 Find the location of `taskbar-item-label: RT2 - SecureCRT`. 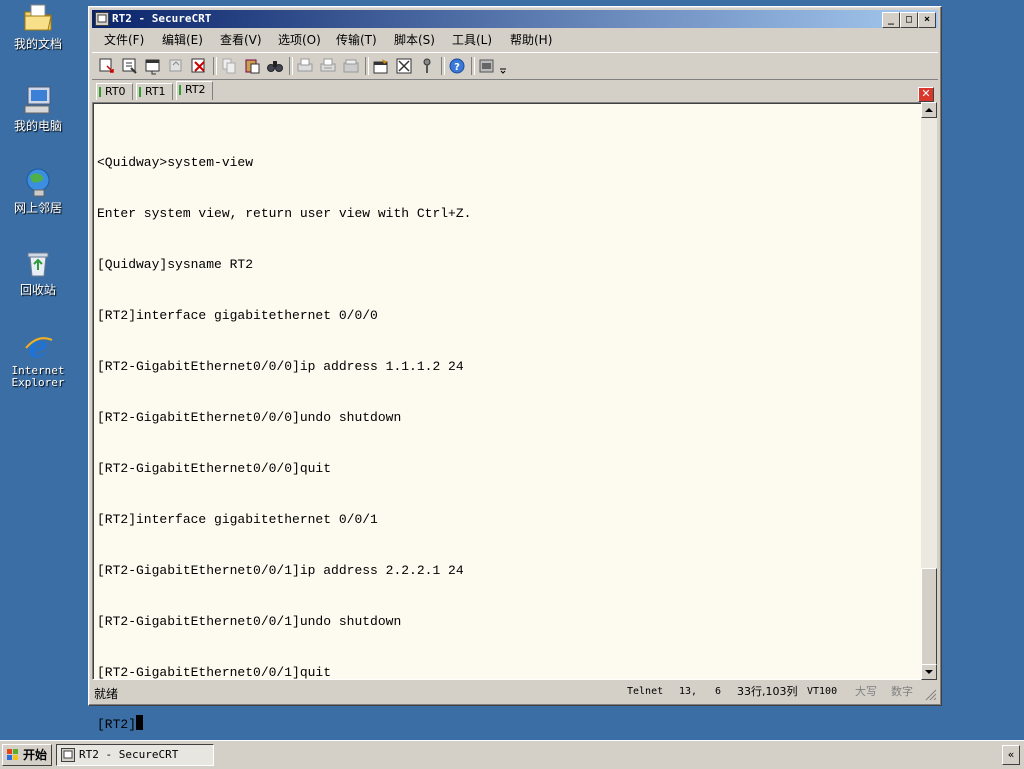

taskbar-item-label: RT2 - SecureCRT is located at coordinates (129, 754).